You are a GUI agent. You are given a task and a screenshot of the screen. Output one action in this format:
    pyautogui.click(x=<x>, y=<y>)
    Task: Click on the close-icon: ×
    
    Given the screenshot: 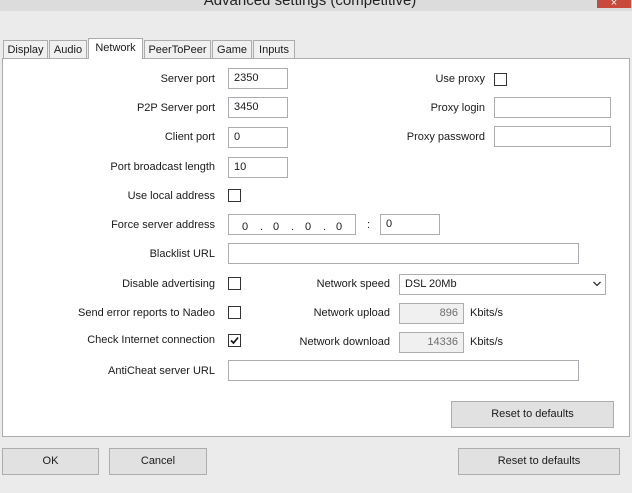 What is the action you would take?
    pyautogui.click(x=614, y=4)
    